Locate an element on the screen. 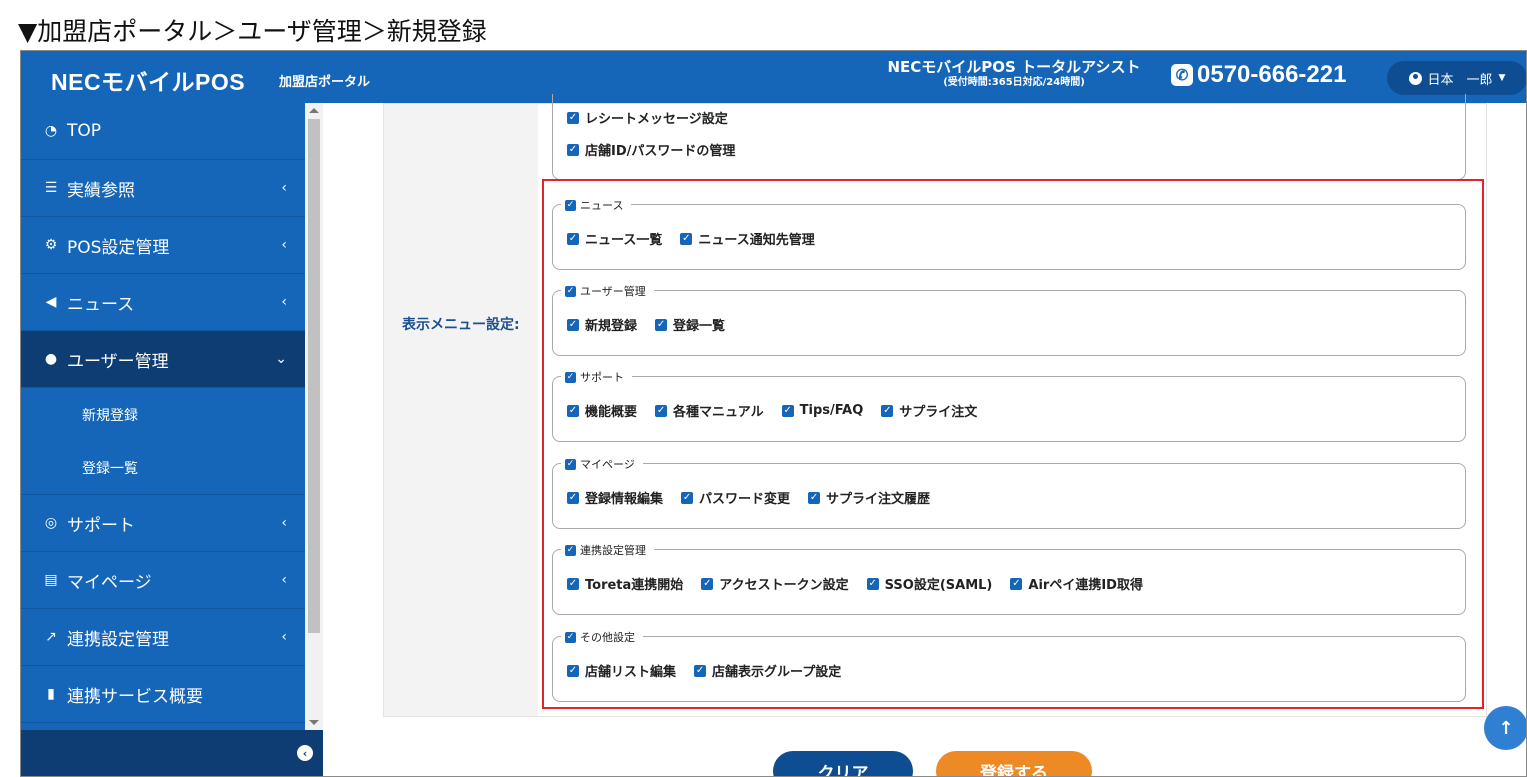 The height and width of the screenshot is (777, 1527). phone-icon: ✆ is located at coordinates (1182, 75).